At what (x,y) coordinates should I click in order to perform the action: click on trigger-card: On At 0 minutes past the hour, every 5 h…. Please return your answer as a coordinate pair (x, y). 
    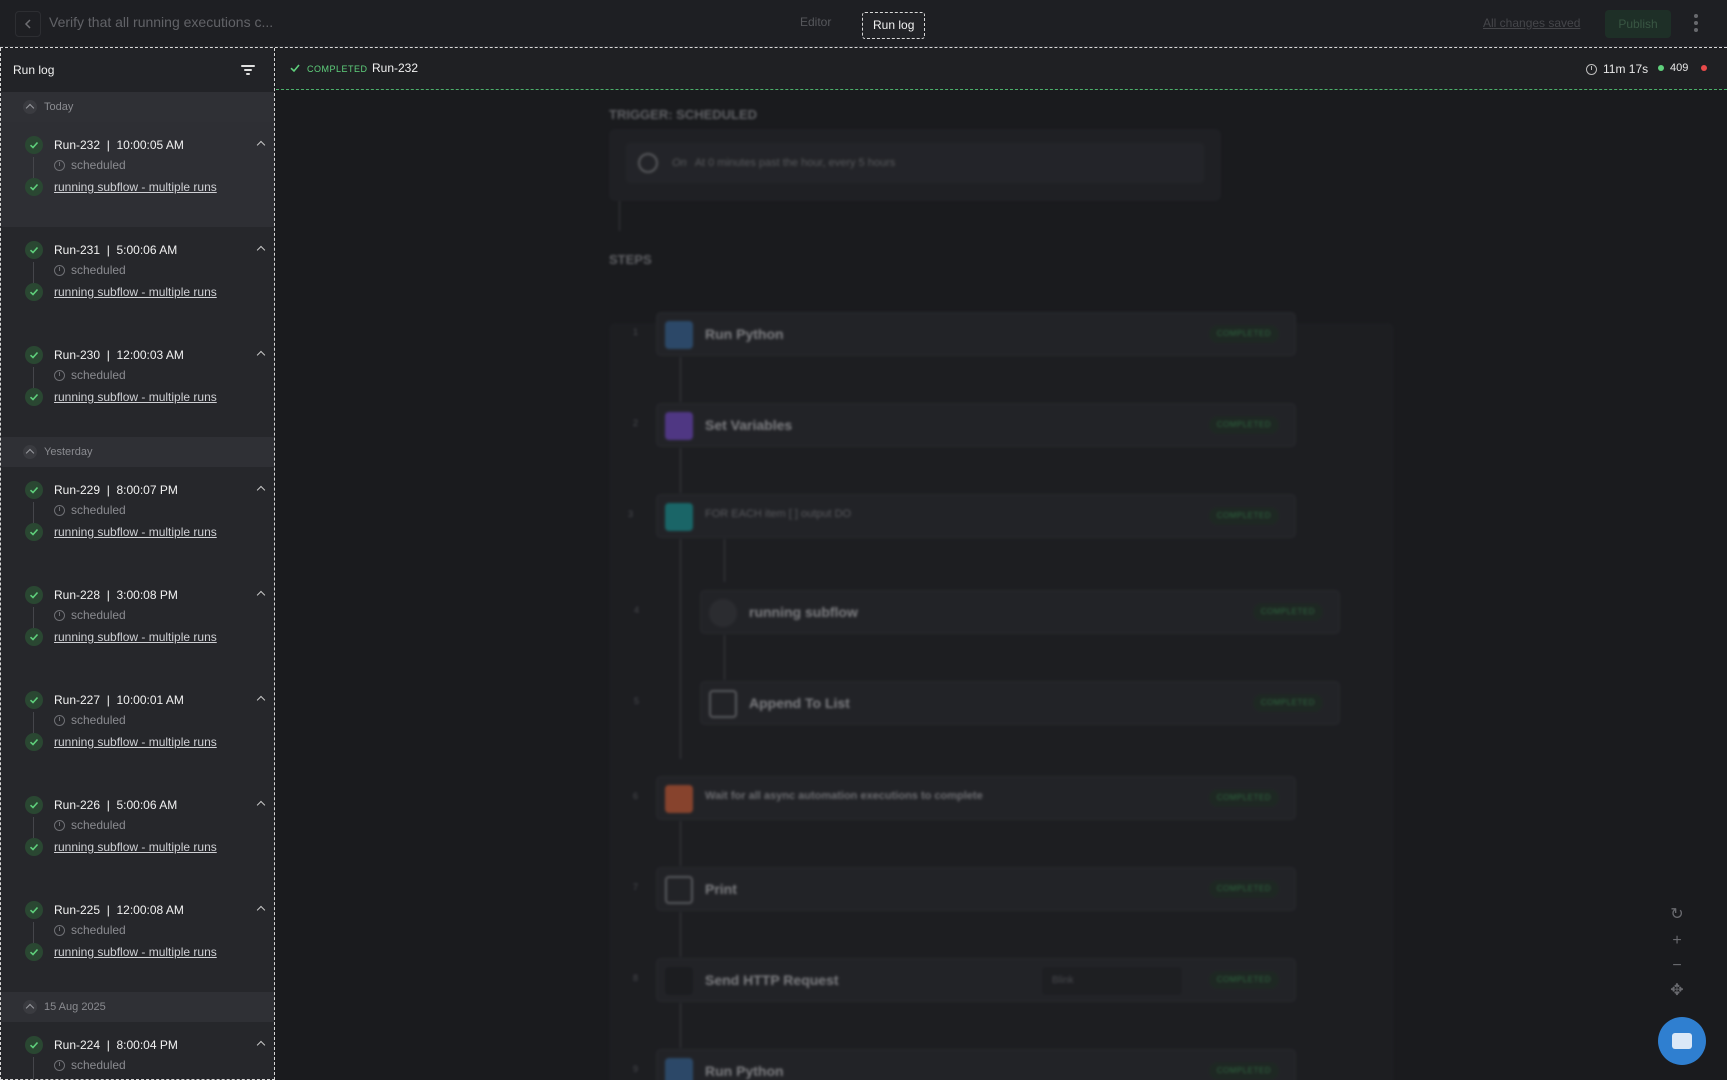
    Looking at the image, I should click on (915, 165).